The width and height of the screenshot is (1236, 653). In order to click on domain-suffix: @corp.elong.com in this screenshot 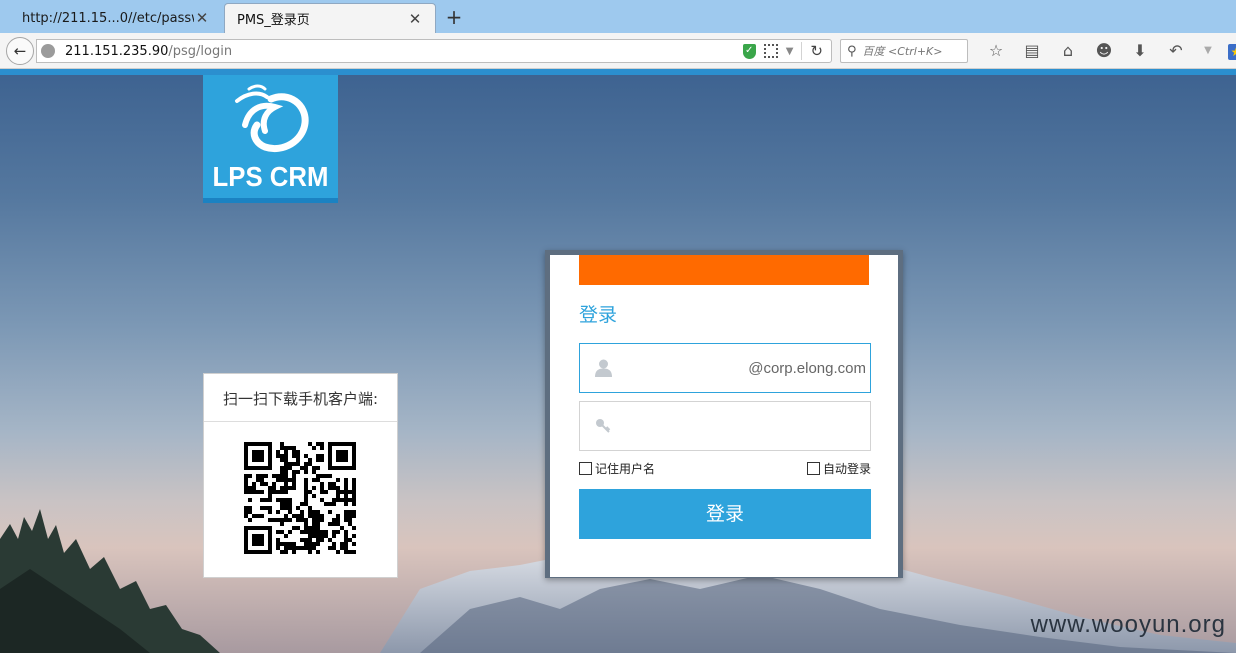, I will do `click(807, 368)`.